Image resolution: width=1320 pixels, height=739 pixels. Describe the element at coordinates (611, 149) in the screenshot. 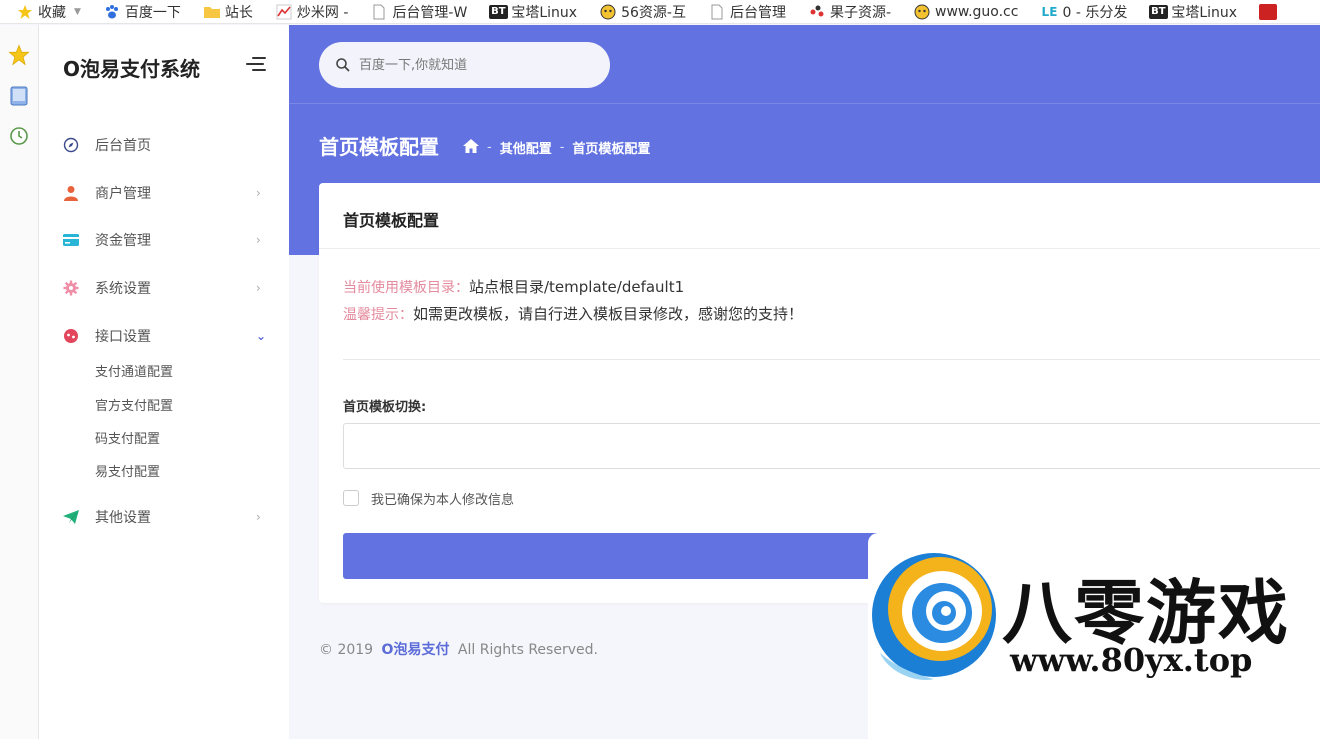

I see `breadcrumb-item-current: 首页模板配置` at that location.